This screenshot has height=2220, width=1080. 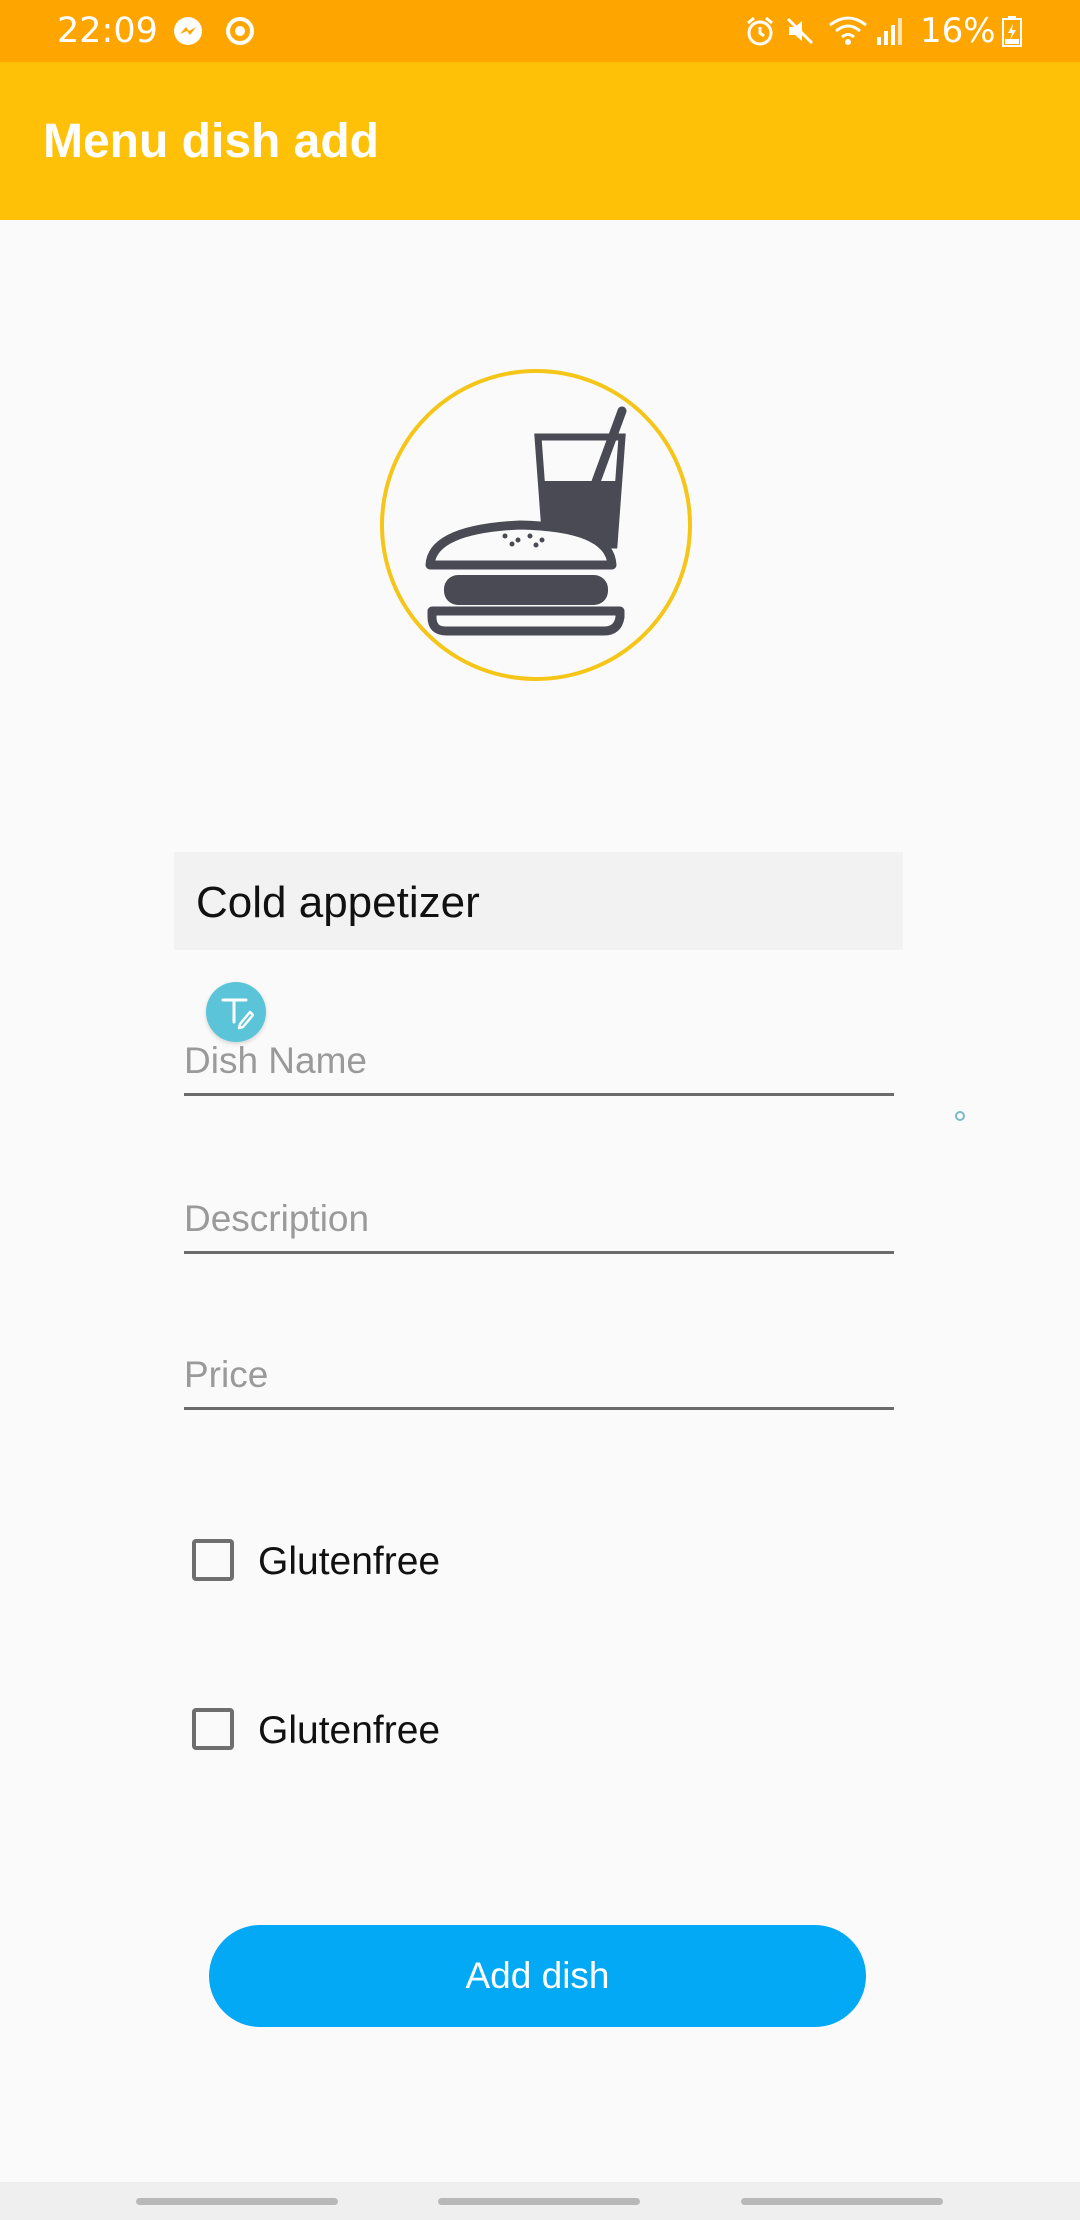 What do you see at coordinates (848, 31) in the screenshot?
I see `wifi-icon` at bounding box center [848, 31].